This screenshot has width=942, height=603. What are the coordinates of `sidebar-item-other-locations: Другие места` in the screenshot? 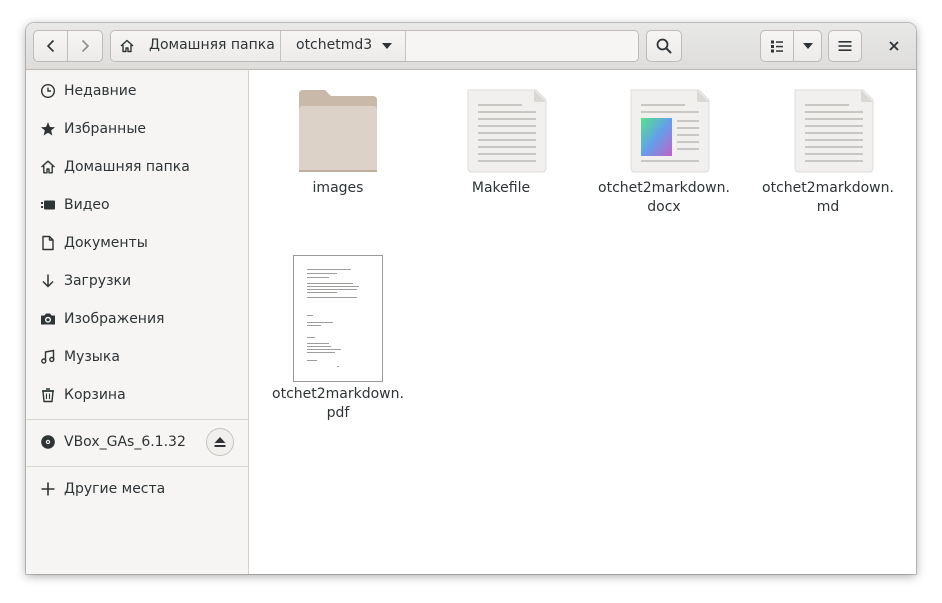 It's located at (137, 489).